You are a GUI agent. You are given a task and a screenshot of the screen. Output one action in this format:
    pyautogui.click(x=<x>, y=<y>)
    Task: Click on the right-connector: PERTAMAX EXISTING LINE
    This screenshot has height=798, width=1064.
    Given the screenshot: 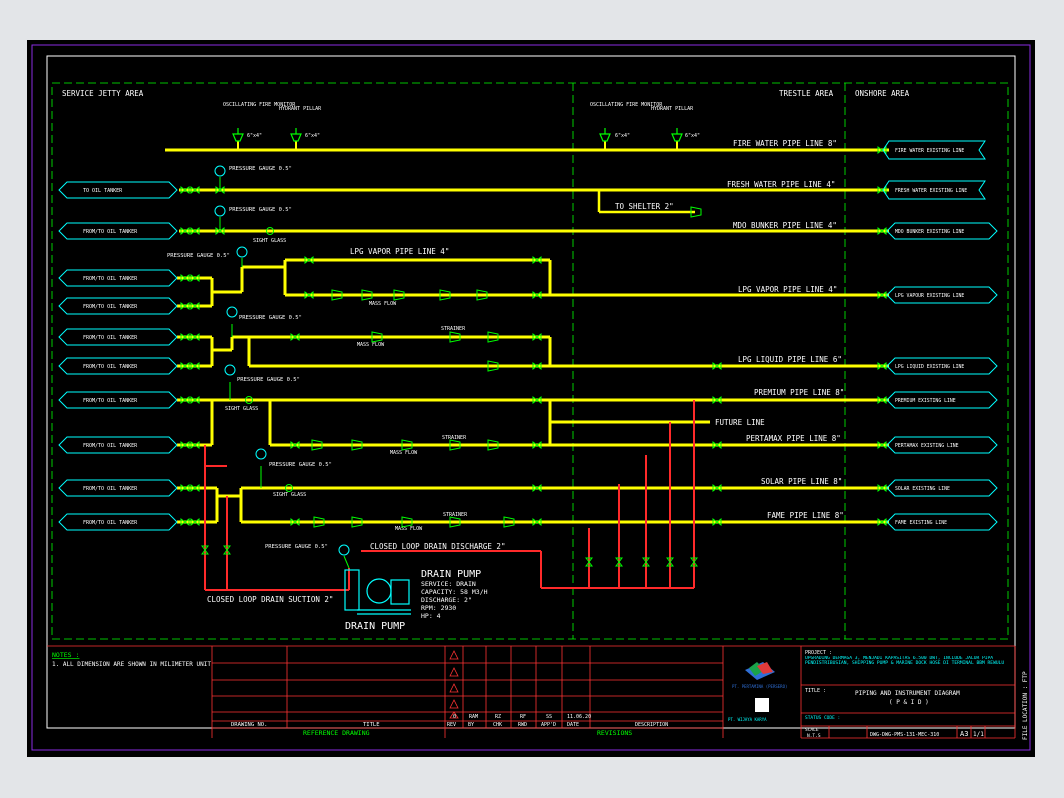 What is the action you would take?
    pyautogui.click(x=942, y=445)
    